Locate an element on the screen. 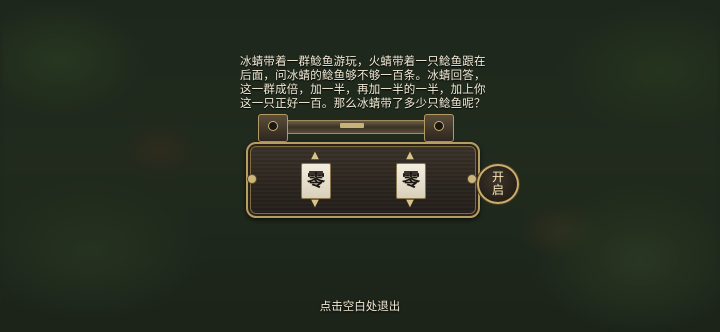 The width and height of the screenshot is (720, 332). combination-lock: ▲ 零 ▼ ▲ 零 ▼ 开启 is located at coordinates (380, 168).